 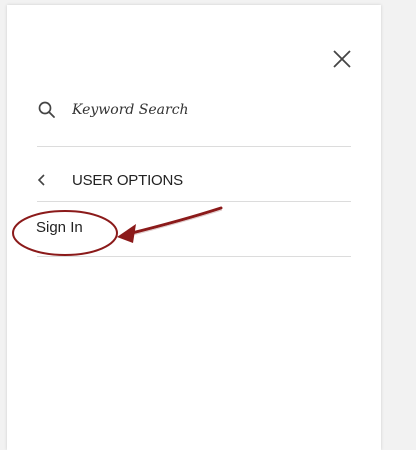 I want to click on chevron-left-icon, so click(x=41, y=180).